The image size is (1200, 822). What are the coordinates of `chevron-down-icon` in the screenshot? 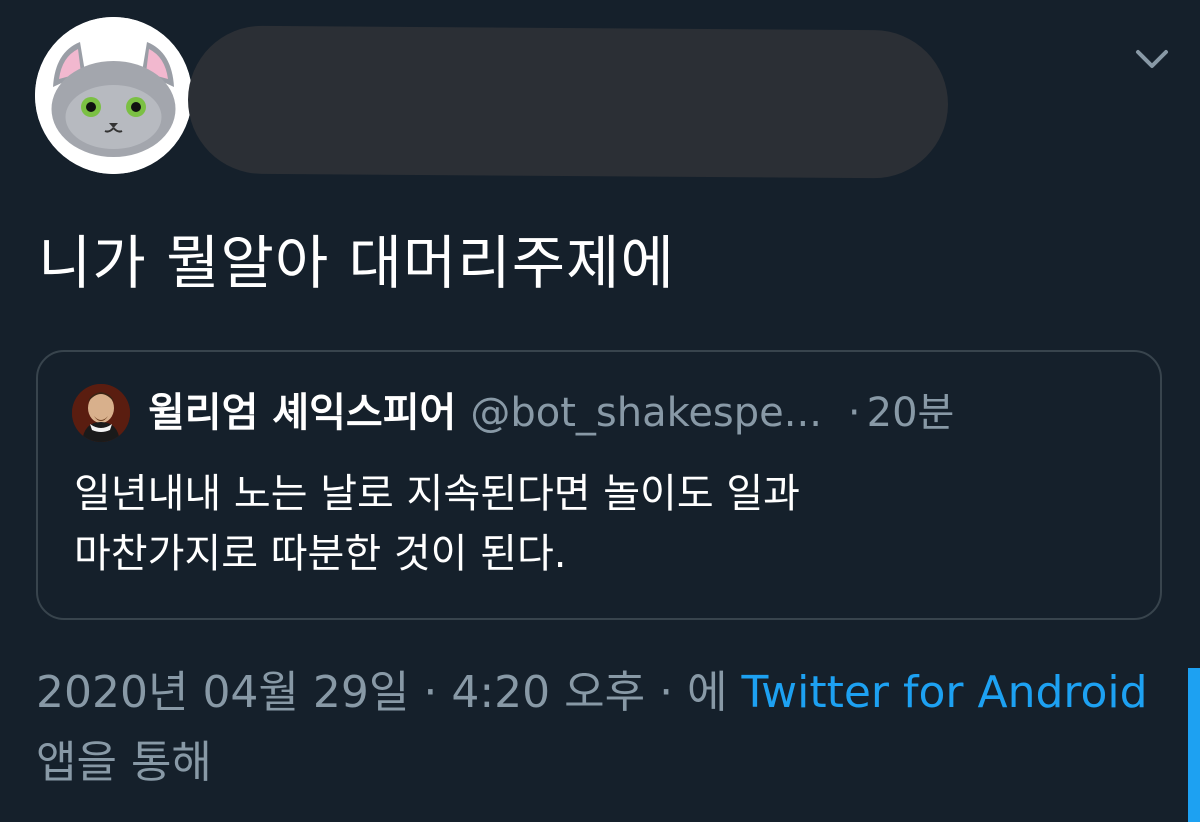 It's located at (1152, 59).